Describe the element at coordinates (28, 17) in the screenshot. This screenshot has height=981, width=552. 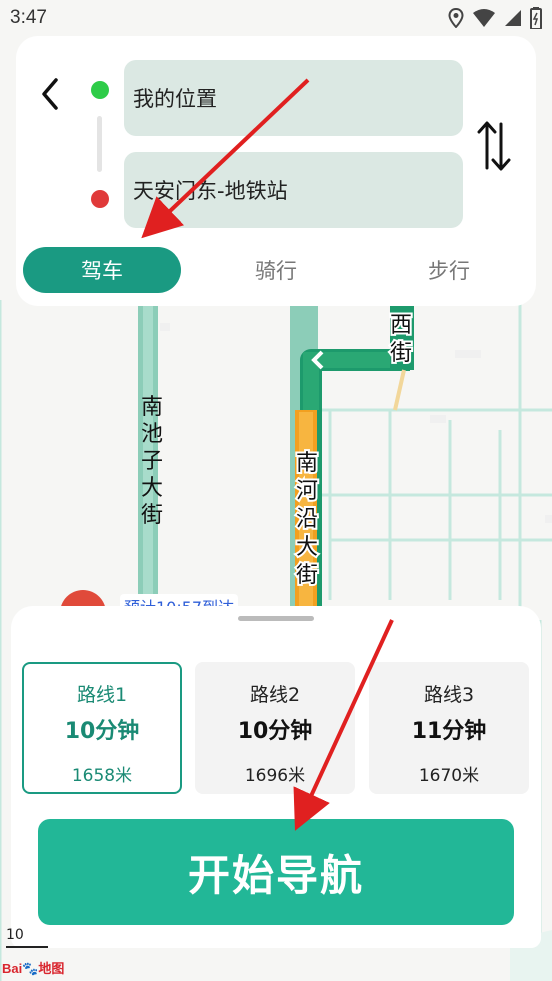
I see `status-time: 3:47` at that location.